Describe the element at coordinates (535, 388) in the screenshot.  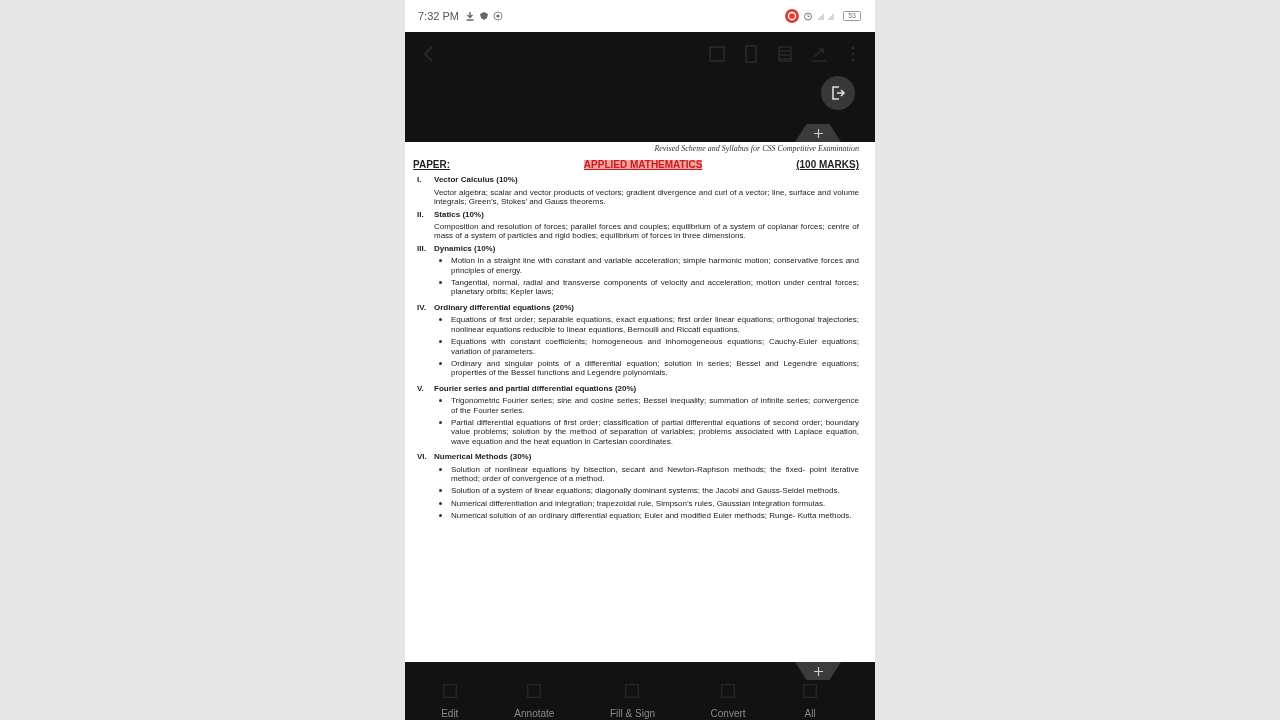
I see `section-heading: Fourier series and partial differential equations (20%)` at that location.